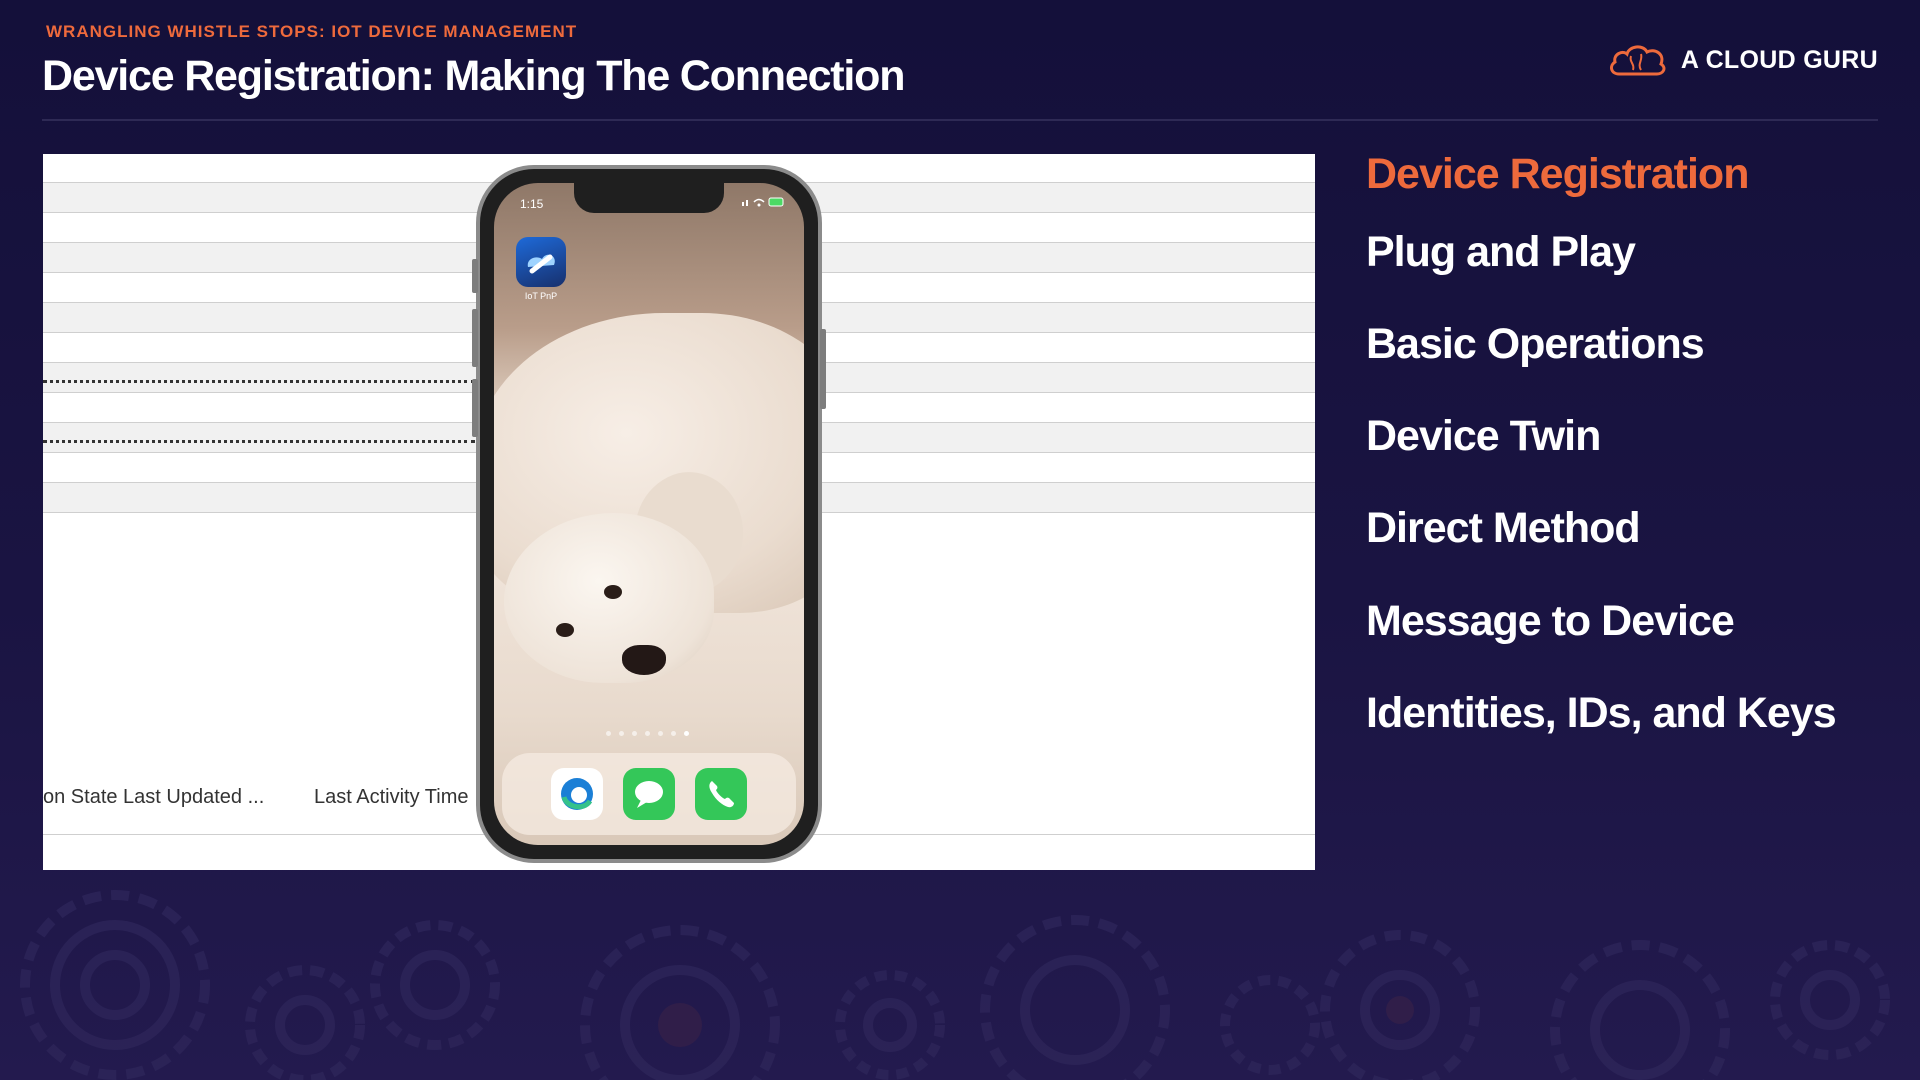  I want to click on iot-pnp-app, so click(541, 262).